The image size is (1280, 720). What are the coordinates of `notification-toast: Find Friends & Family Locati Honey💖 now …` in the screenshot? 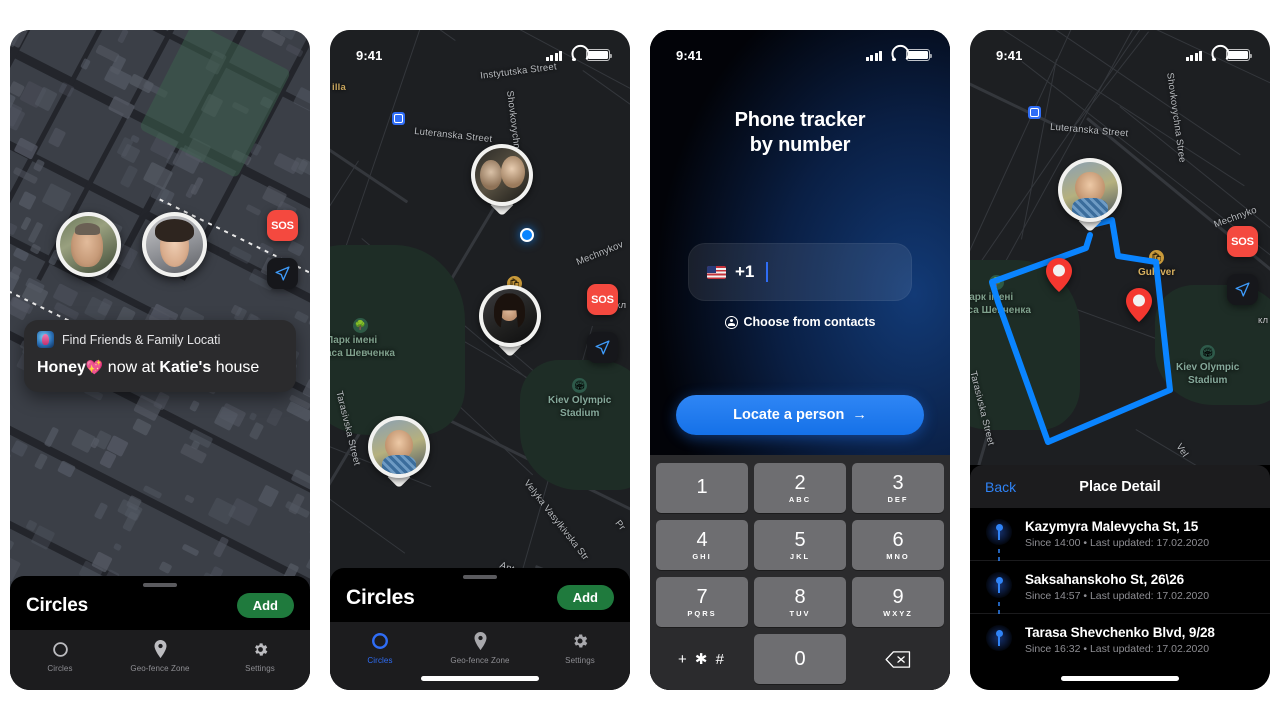 It's located at (160, 356).